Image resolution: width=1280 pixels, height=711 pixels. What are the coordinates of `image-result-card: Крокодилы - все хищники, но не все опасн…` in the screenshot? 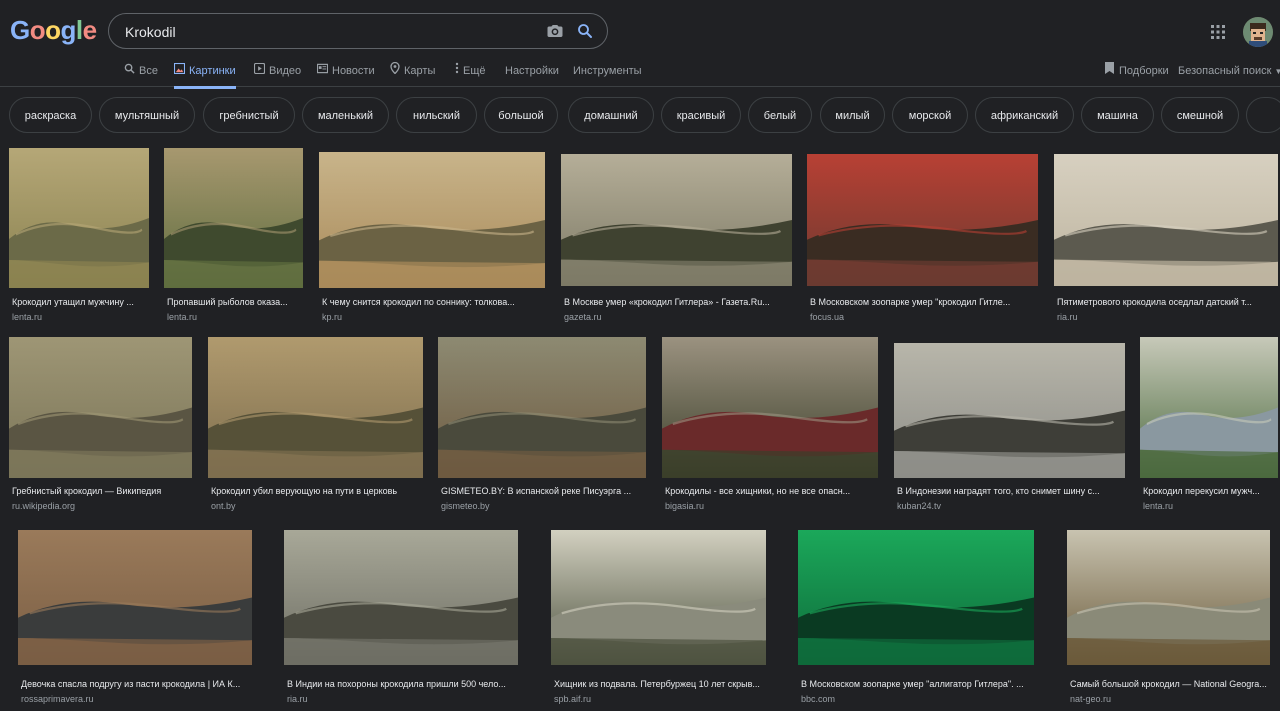 It's located at (770, 424).